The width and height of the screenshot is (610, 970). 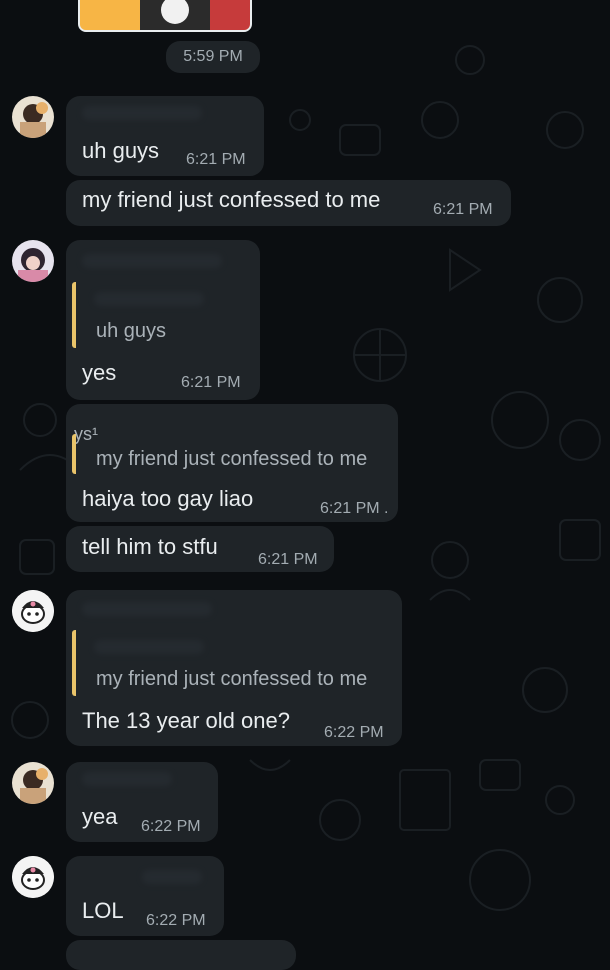 I want to click on message-text: haiya too gay liao, so click(x=168, y=498).